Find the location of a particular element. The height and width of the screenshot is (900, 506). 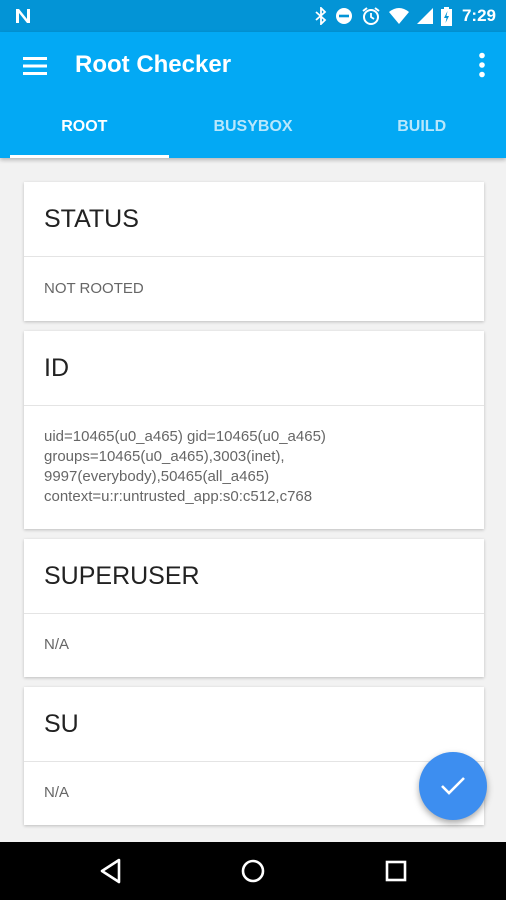

wifi-icon is located at coordinates (398, 16).